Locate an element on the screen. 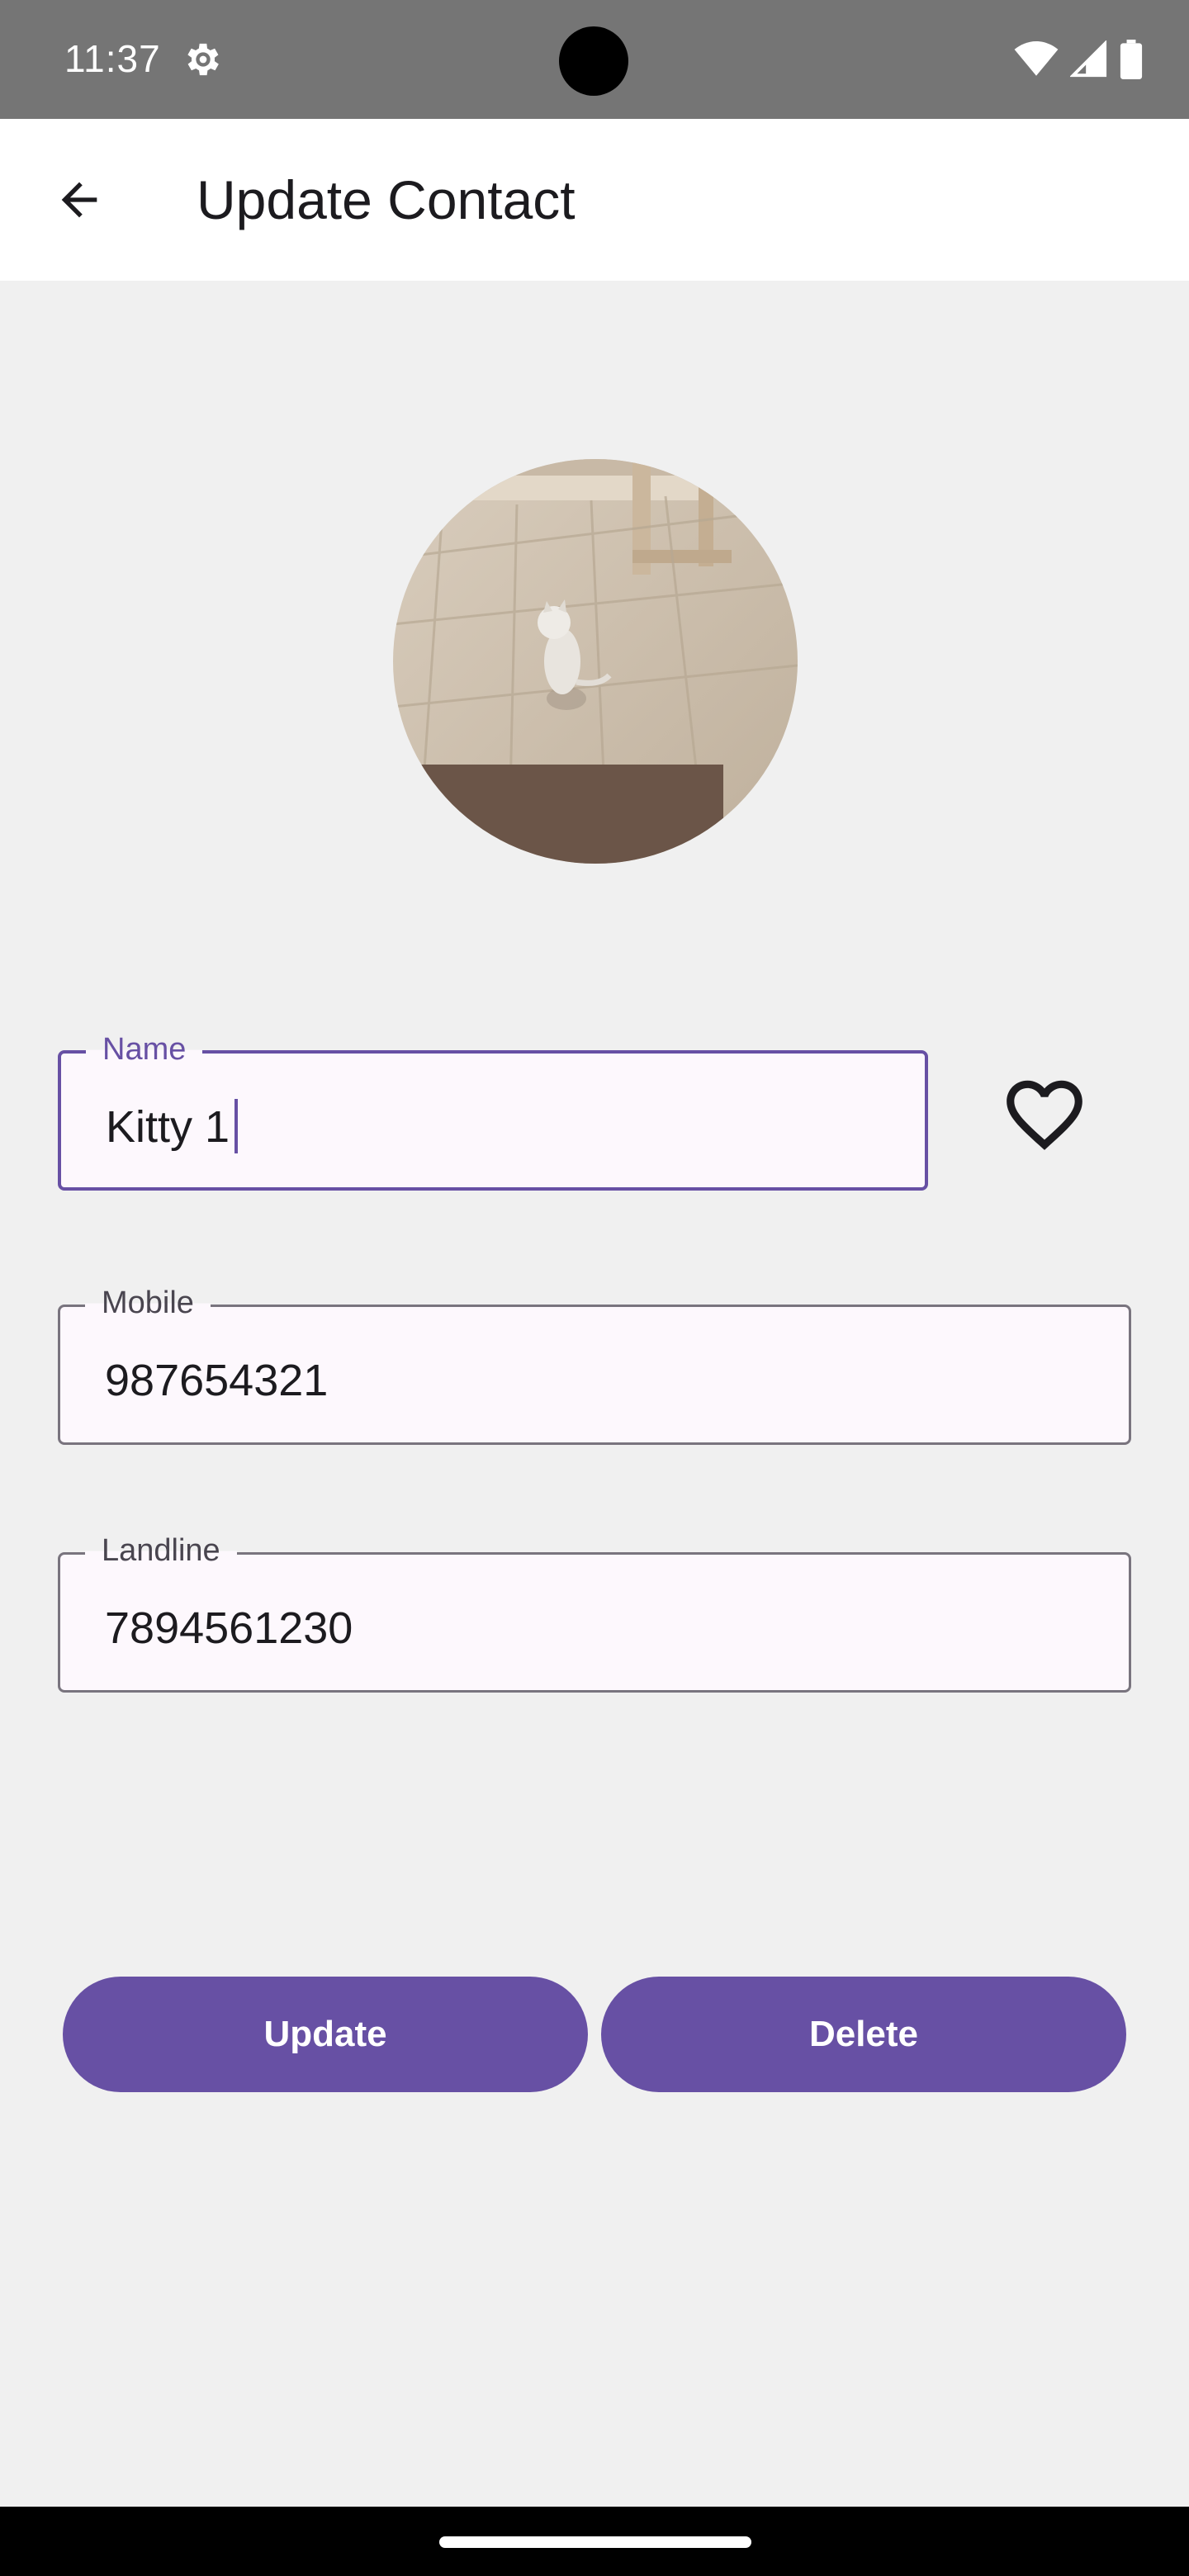 The height and width of the screenshot is (2576, 1189). landline-input: 7894561230 is located at coordinates (229, 1628).